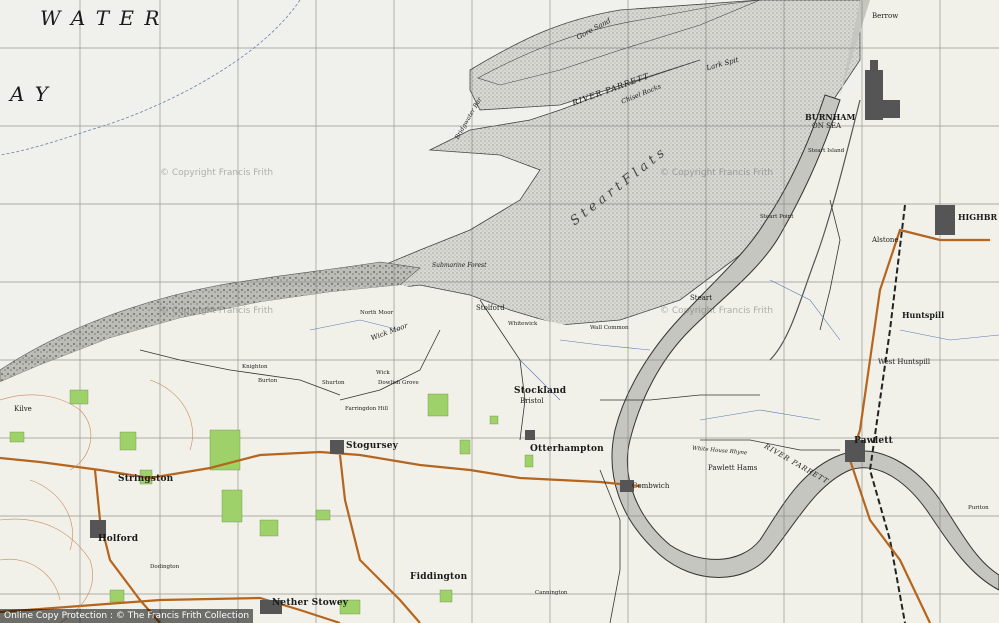 The height and width of the screenshot is (623, 999). I want to click on place-pawlett-hams: Pawlett Hams, so click(733, 468).